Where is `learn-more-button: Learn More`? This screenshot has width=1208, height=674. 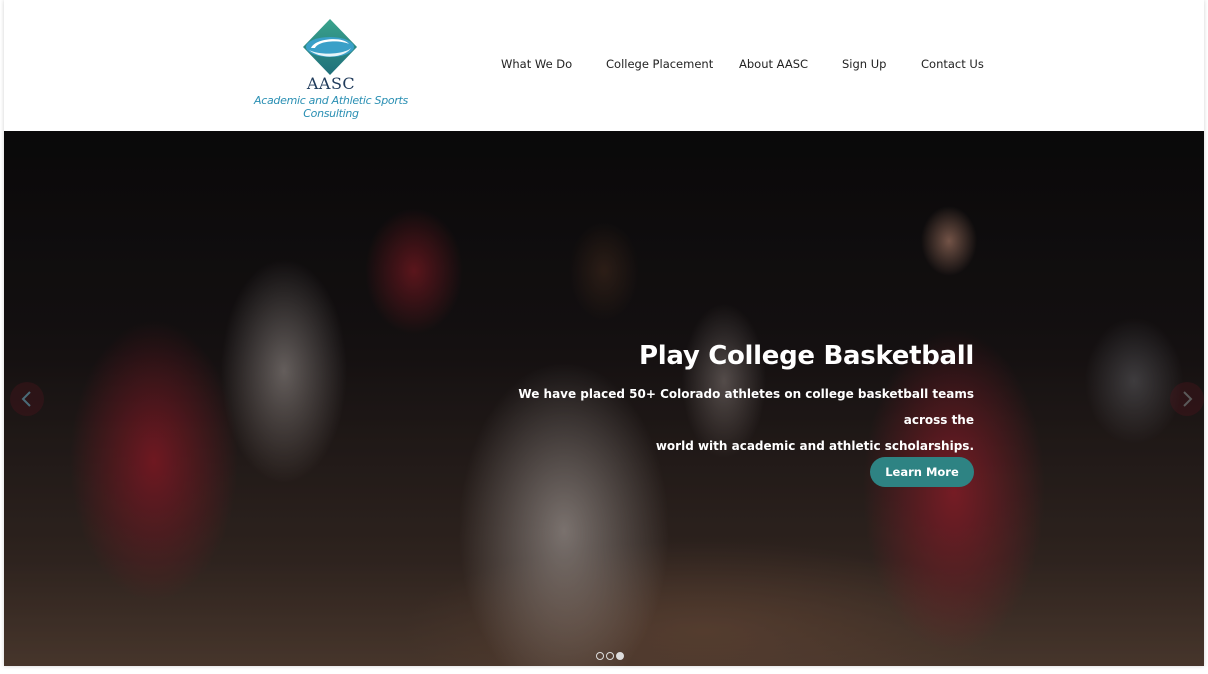 learn-more-button: Learn More is located at coordinates (922, 472).